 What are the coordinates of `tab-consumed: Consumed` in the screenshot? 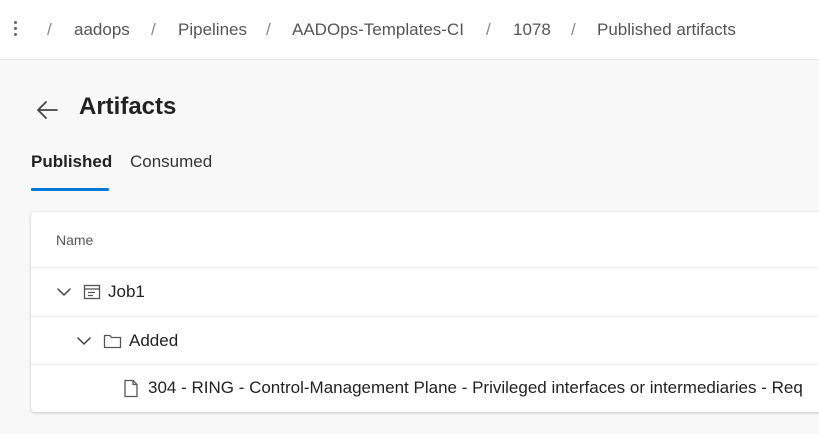 It's located at (171, 162).